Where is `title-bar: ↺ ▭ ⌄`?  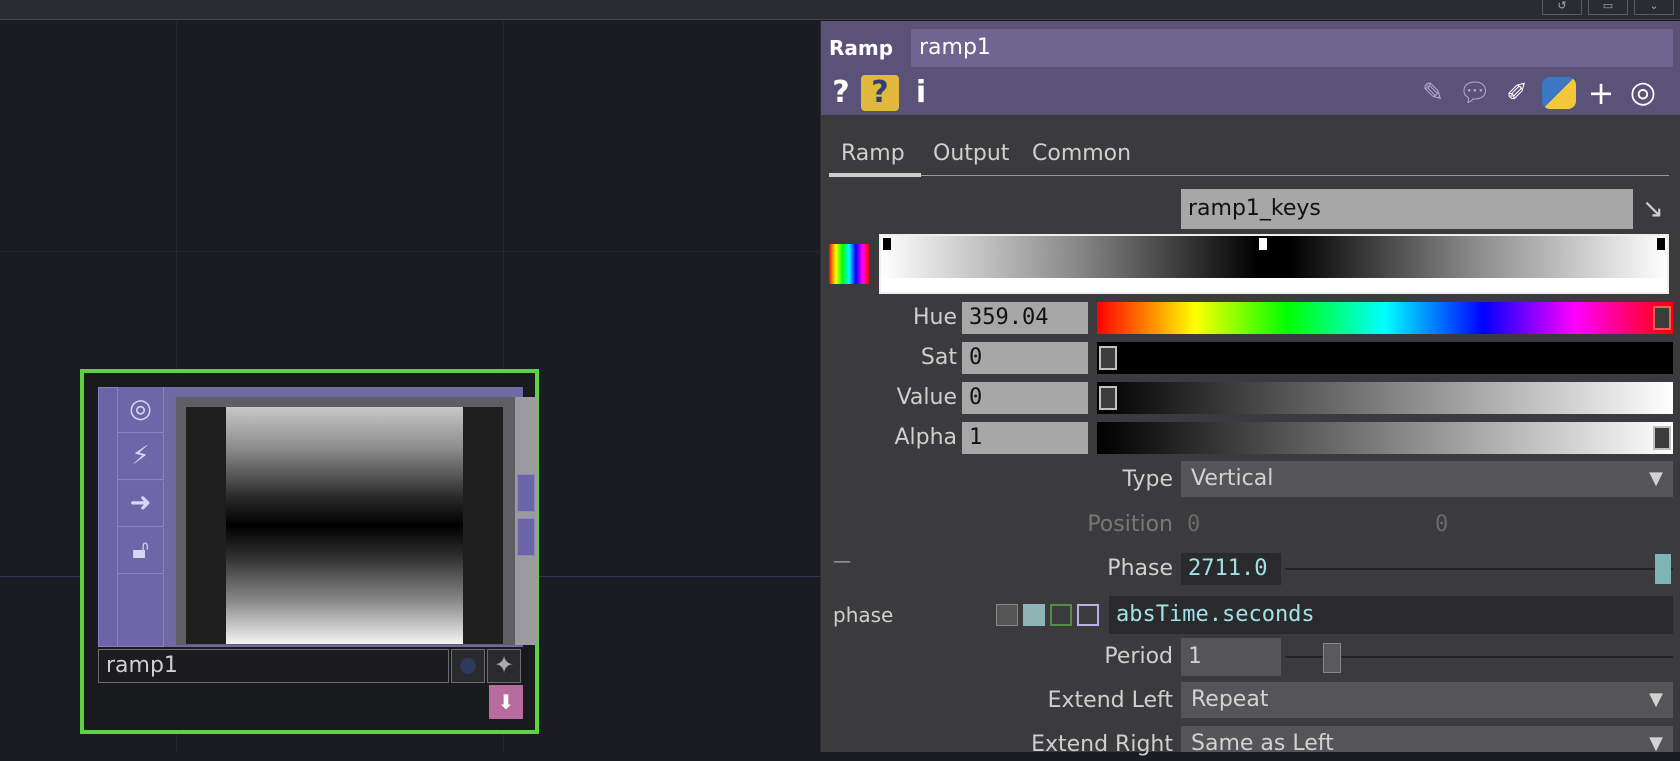 title-bar: ↺ ▭ ⌄ is located at coordinates (840, 10).